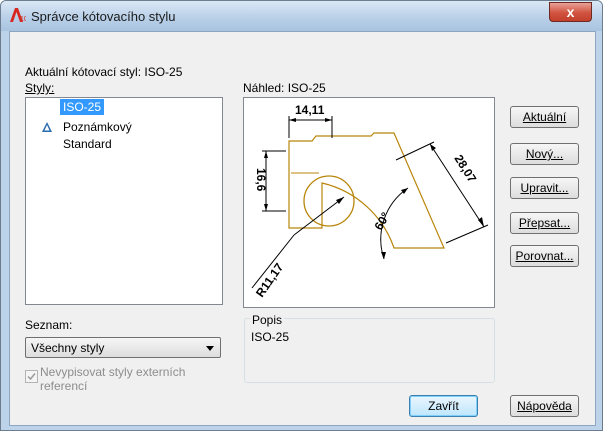 The image size is (603, 431). I want to click on list-item-poznamkovy: Poznámkový, so click(97, 127).